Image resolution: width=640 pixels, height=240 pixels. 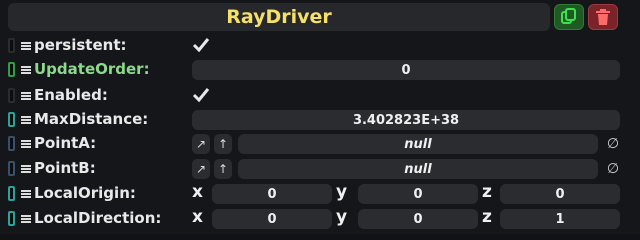 What do you see at coordinates (65, 143) in the screenshot?
I see `field-label: PointA:` at bounding box center [65, 143].